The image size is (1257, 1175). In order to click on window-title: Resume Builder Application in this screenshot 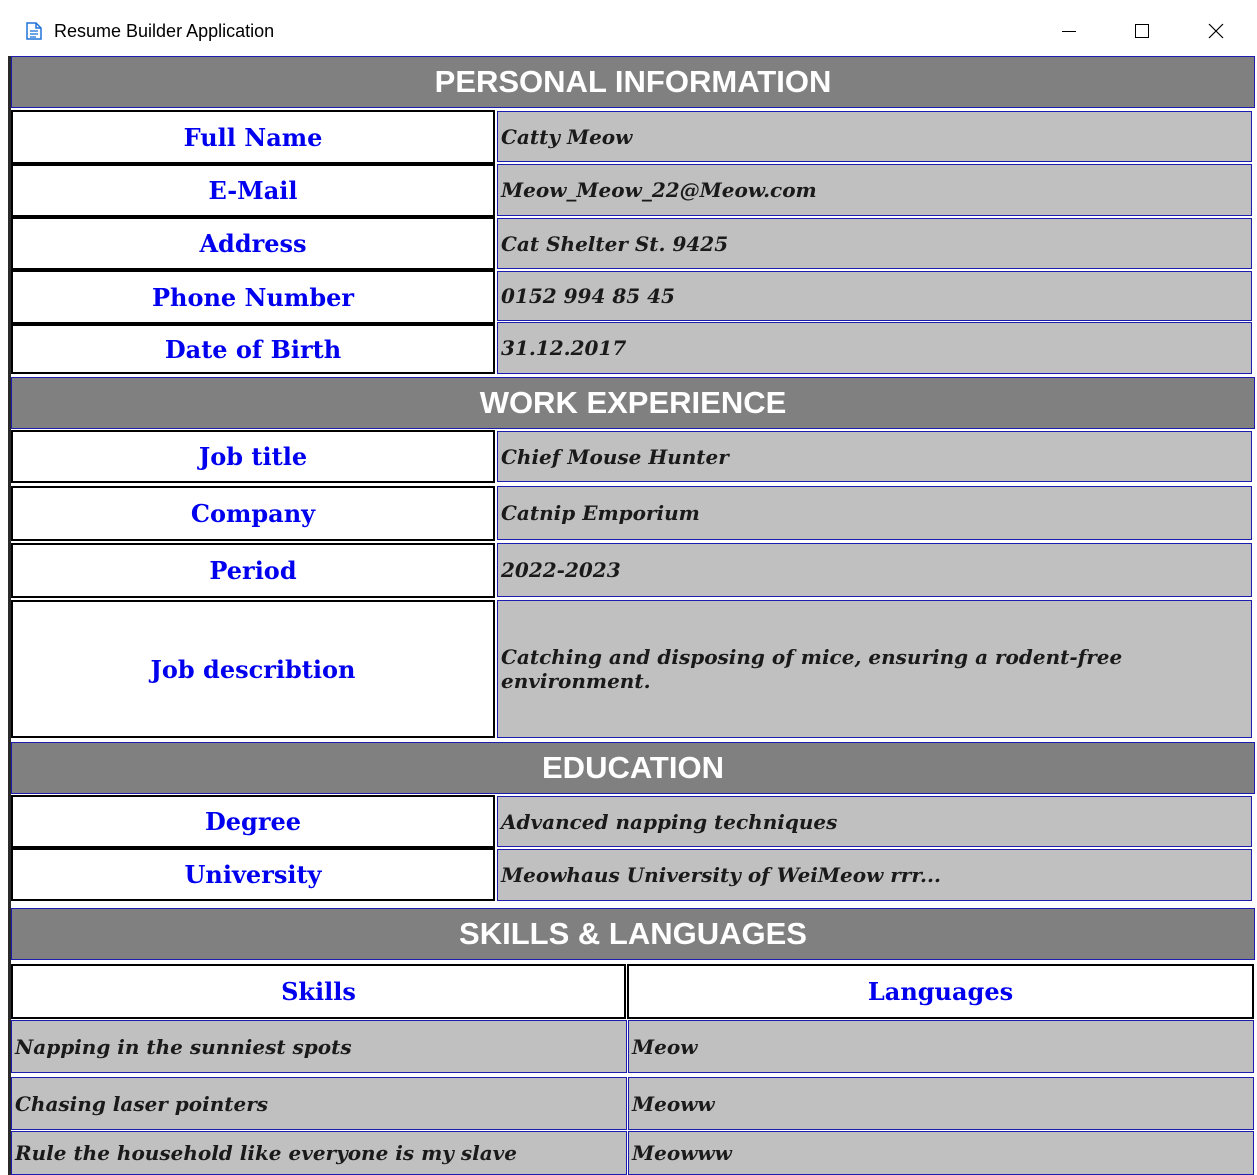, I will do `click(164, 31)`.